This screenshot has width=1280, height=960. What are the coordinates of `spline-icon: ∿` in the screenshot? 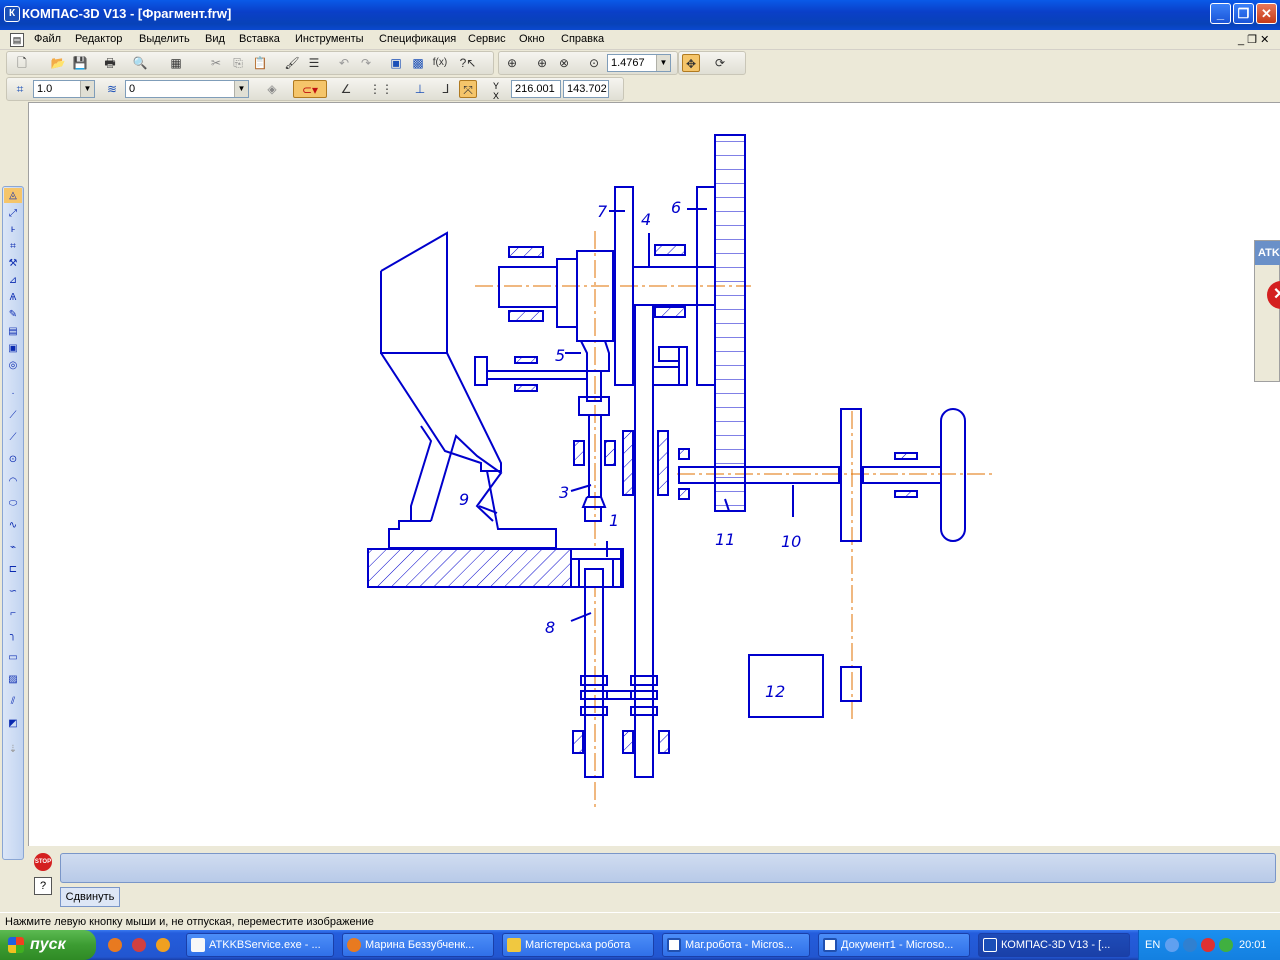 It's located at (13, 525).